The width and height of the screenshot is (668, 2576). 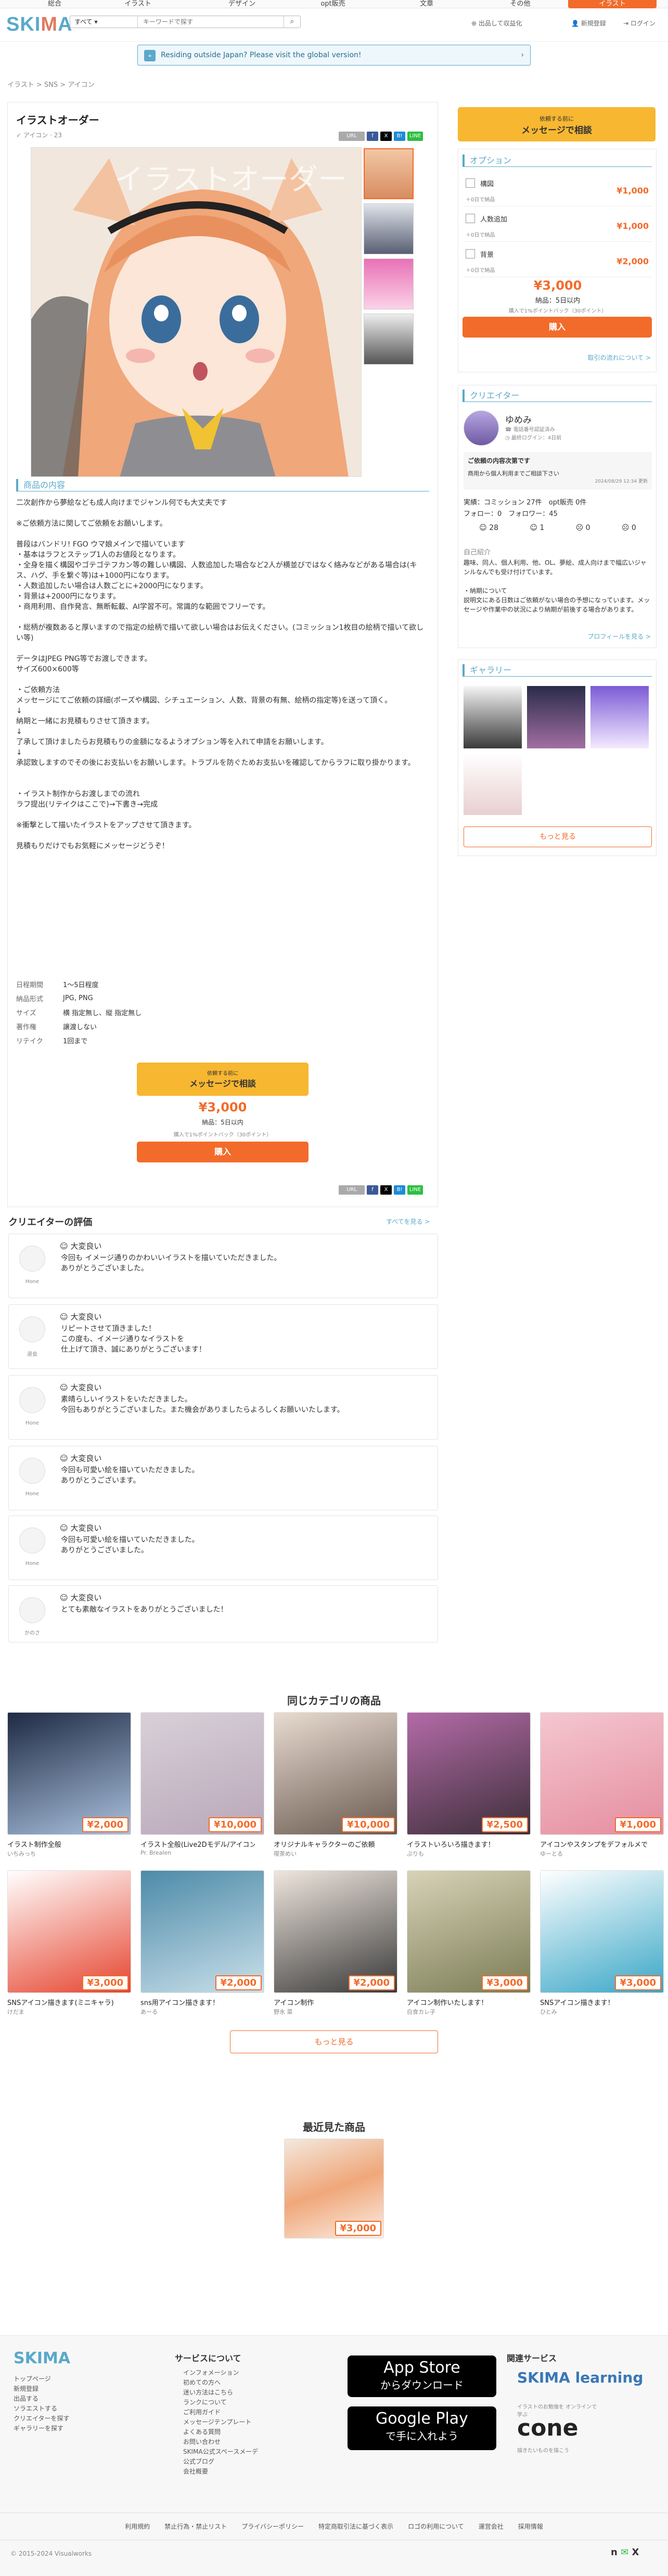 What do you see at coordinates (64, 2002) in the screenshot?
I see `similar-item-title: SNSアイコン描きます(ミニキャラ)` at bounding box center [64, 2002].